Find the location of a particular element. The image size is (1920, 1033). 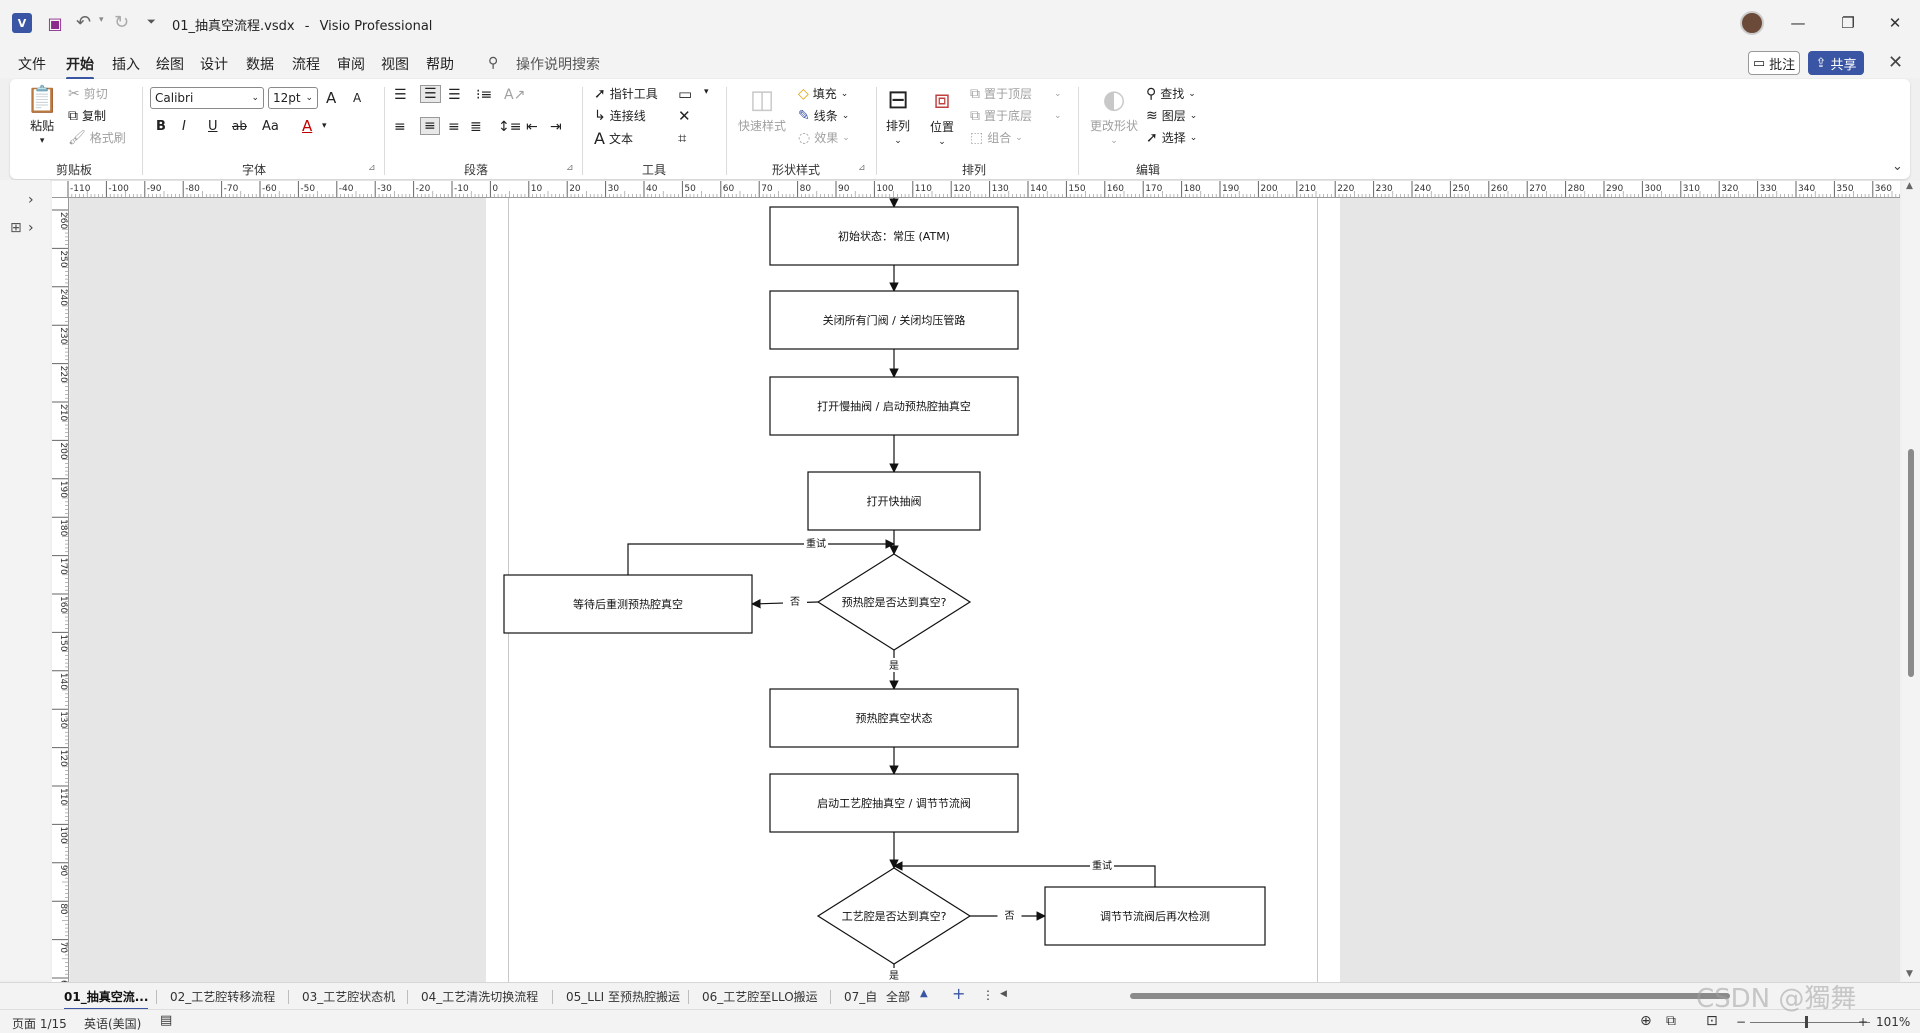

minimize-icon: — is located at coordinates (1798, 23).